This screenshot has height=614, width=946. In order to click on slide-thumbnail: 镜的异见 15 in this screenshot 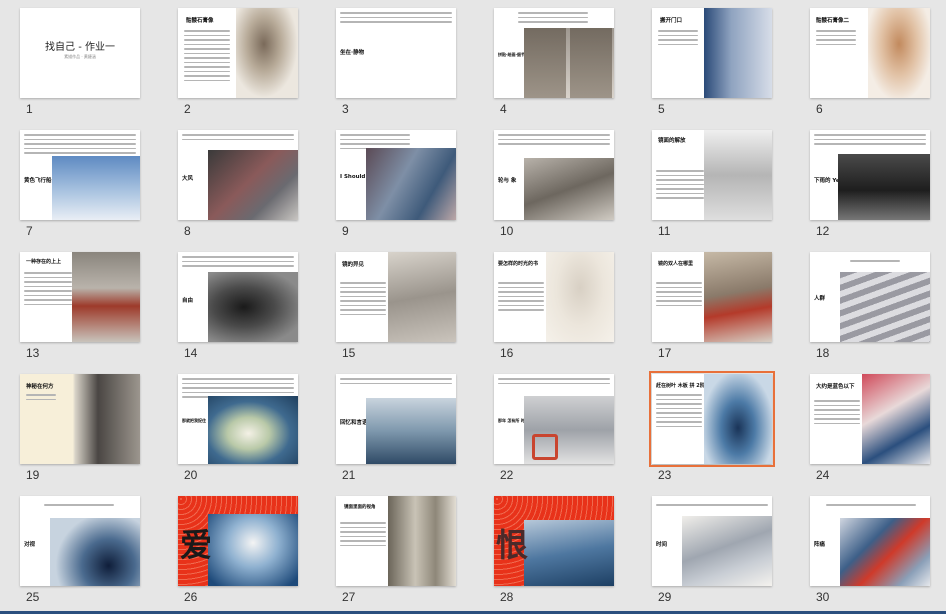, I will do `click(395, 305)`.